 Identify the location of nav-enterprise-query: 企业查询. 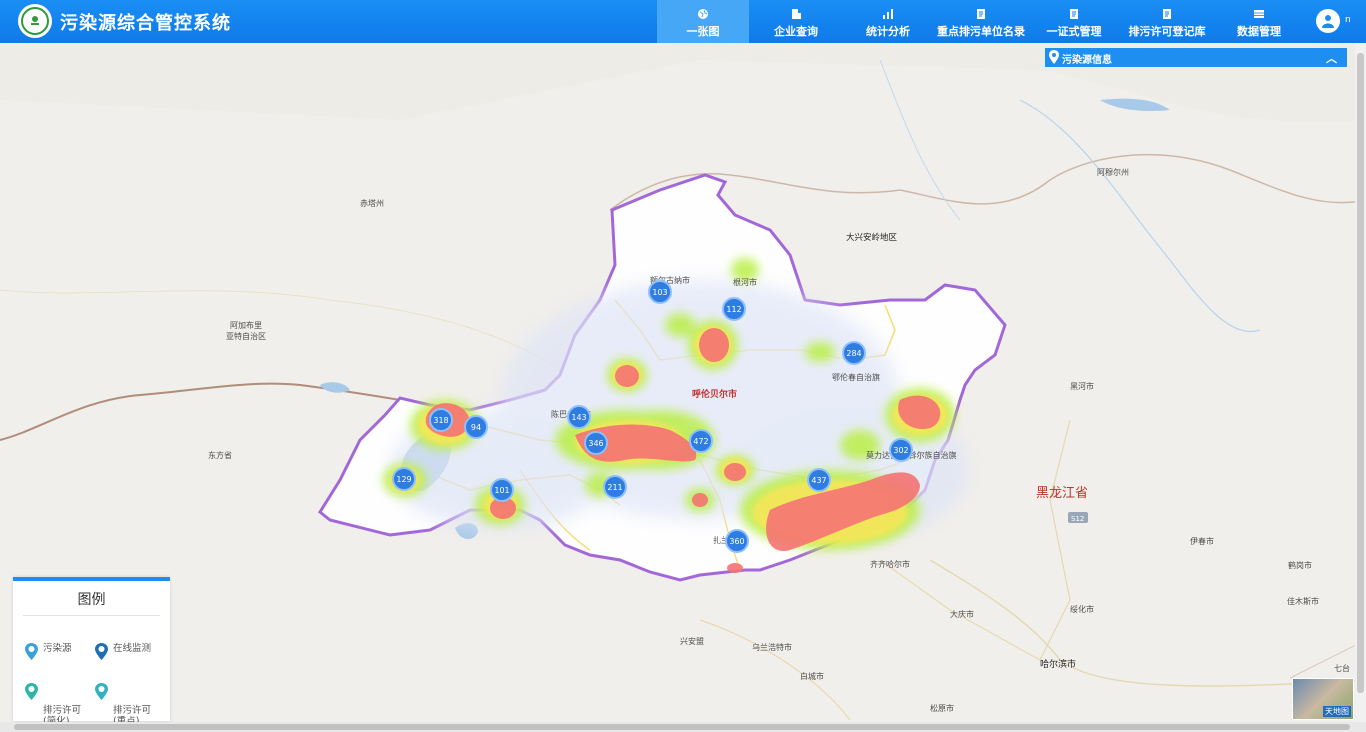
(796, 21).